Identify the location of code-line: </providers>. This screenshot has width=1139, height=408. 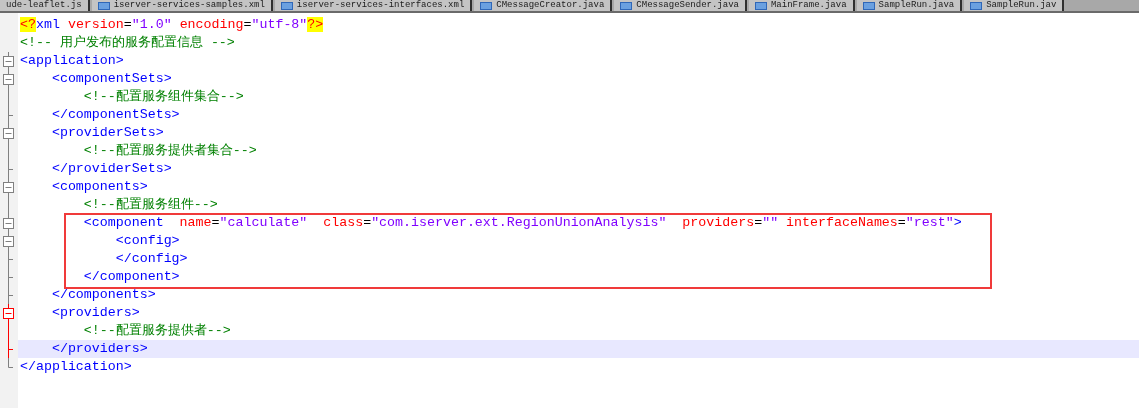
(99, 349).